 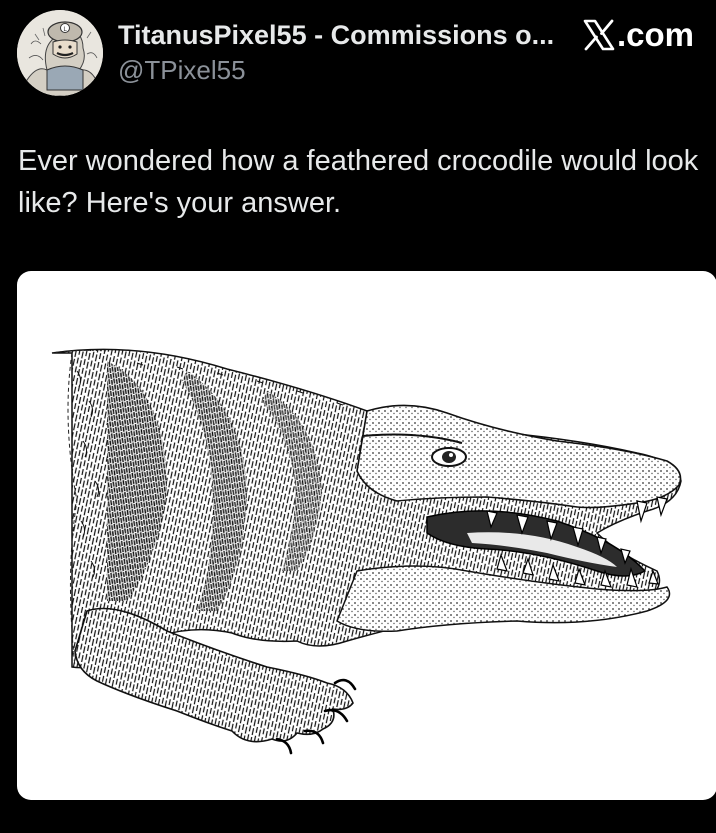 What do you see at coordinates (182, 70) in the screenshot?
I see `author-handle: @TPixel55` at bounding box center [182, 70].